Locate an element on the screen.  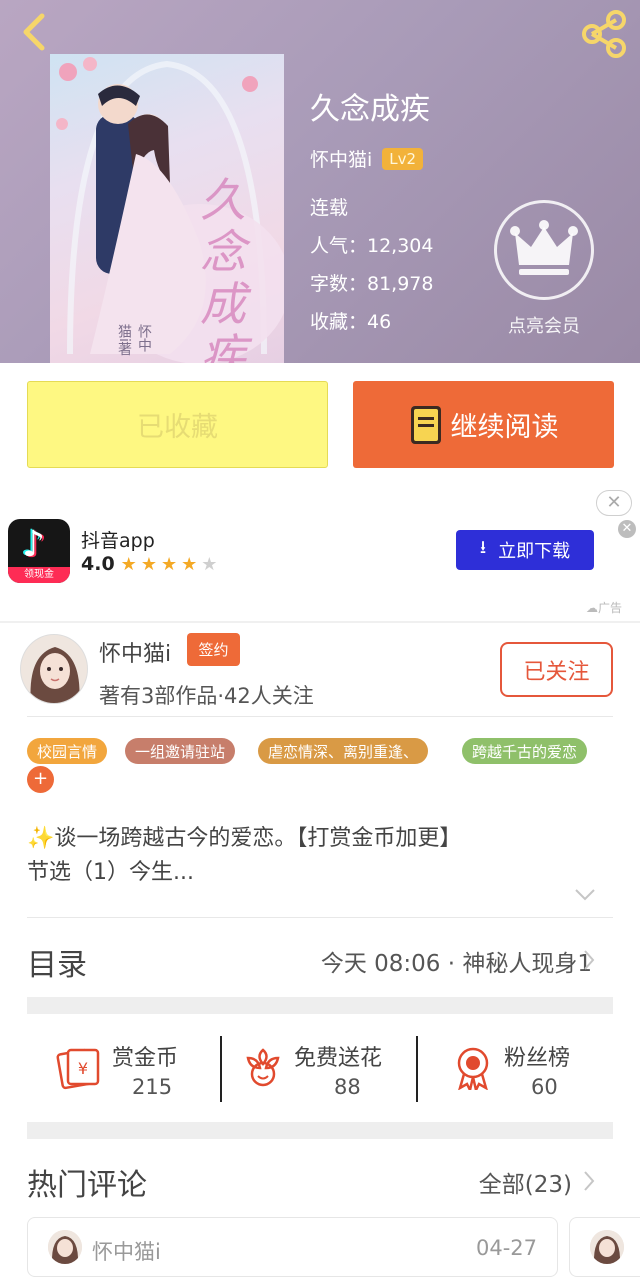
sparkle-icon: ✨ is located at coordinates (41, 838).